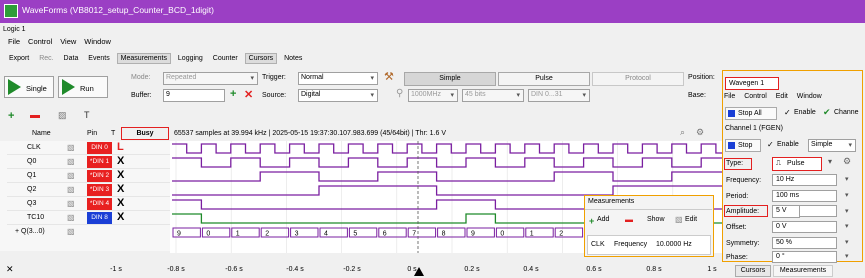 The width and height of the screenshot is (865, 278). I want to click on remove-channel-icon: ▬, so click(35, 115).